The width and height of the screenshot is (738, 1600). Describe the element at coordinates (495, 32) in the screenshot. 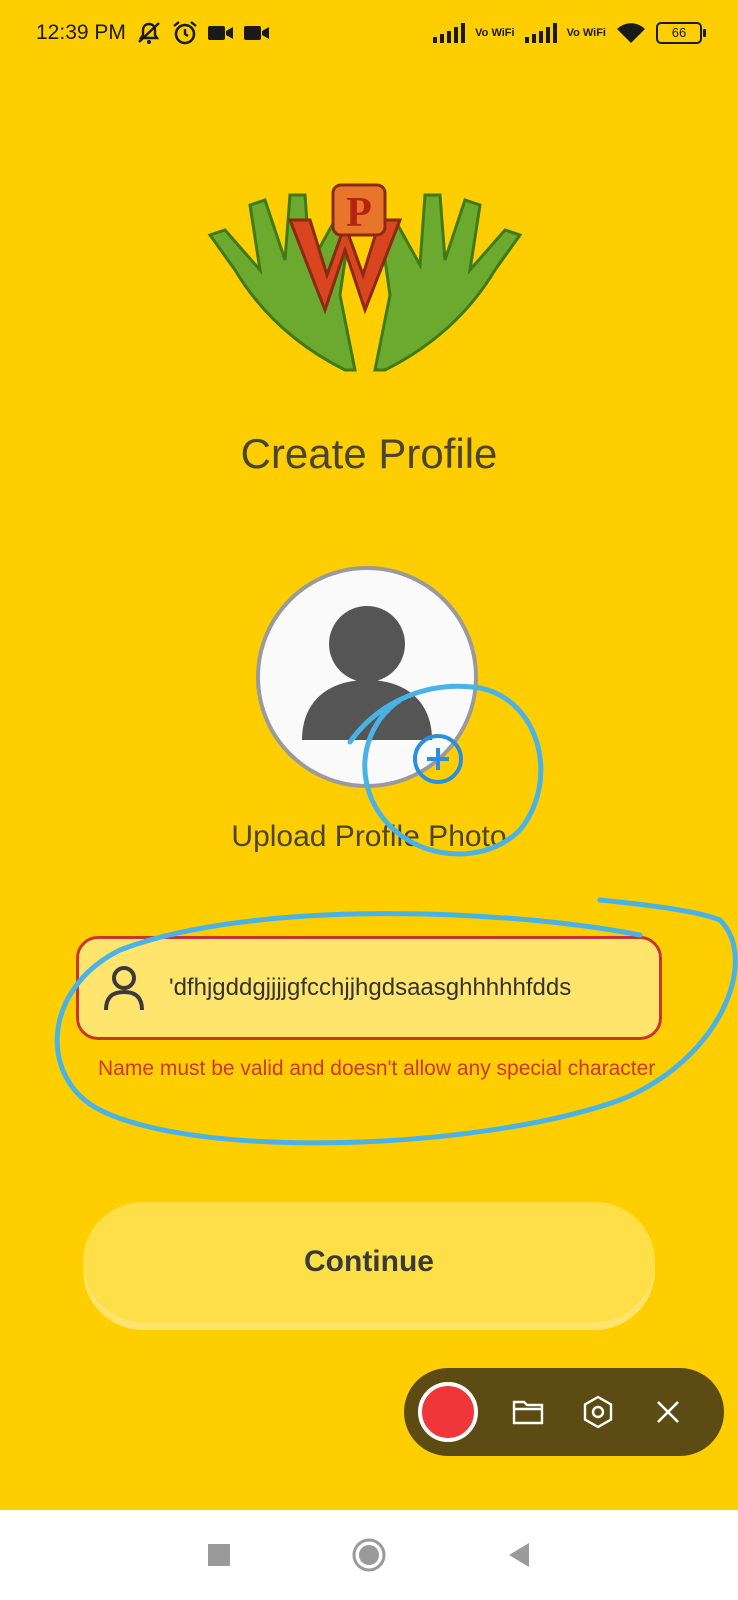

I see `volte-label: Vo WiFi` at that location.